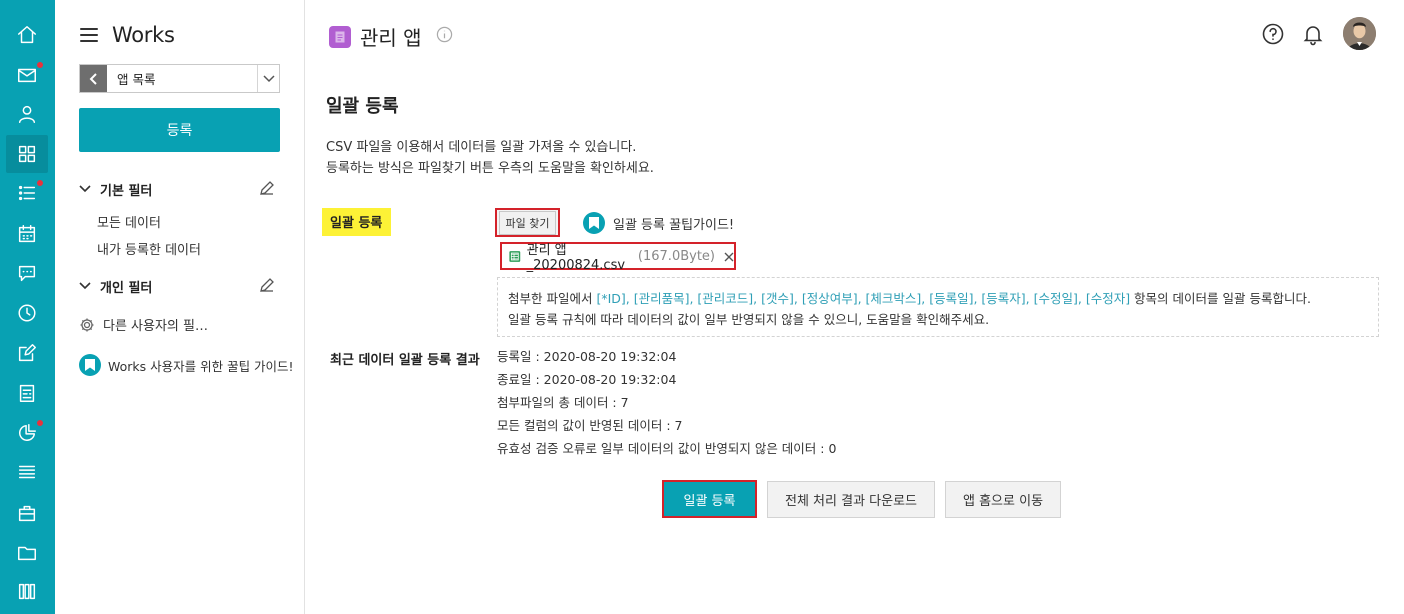 This screenshot has width=1404, height=614. Describe the element at coordinates (89, 35) in the screenshot. I see `menu-icon` at that location.